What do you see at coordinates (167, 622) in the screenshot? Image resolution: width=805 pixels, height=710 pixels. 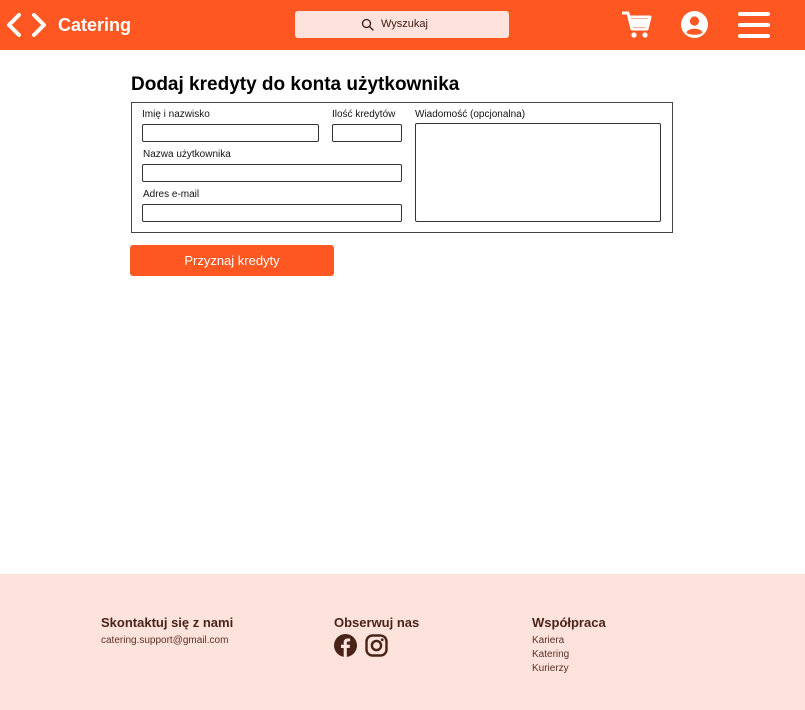 I see `contact-heading: Skontaktuj się z nami` at bounding box center [167, 622].